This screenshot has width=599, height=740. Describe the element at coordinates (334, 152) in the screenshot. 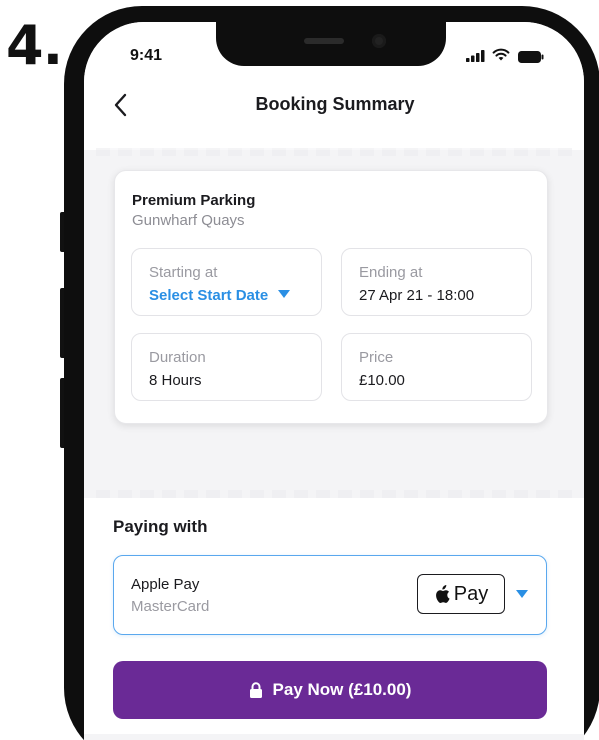

I see `header-divider` at that location.